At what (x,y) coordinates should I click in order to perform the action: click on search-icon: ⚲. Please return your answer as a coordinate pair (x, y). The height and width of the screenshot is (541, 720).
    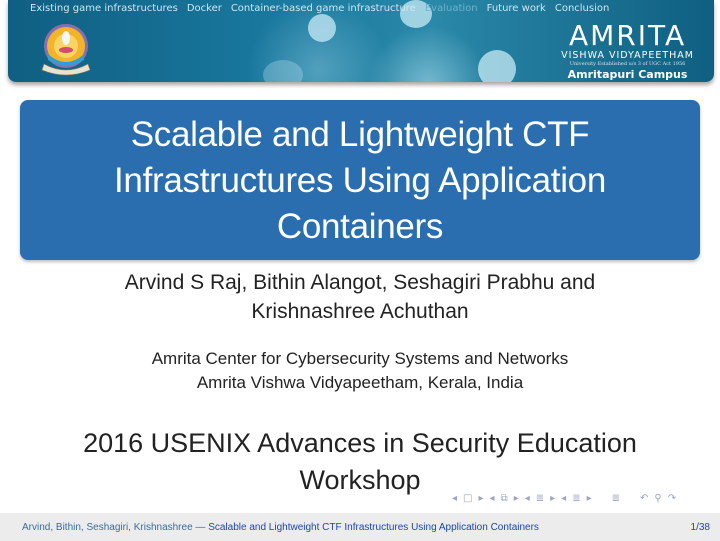
    Looking at the image, I should click on (657, 498).